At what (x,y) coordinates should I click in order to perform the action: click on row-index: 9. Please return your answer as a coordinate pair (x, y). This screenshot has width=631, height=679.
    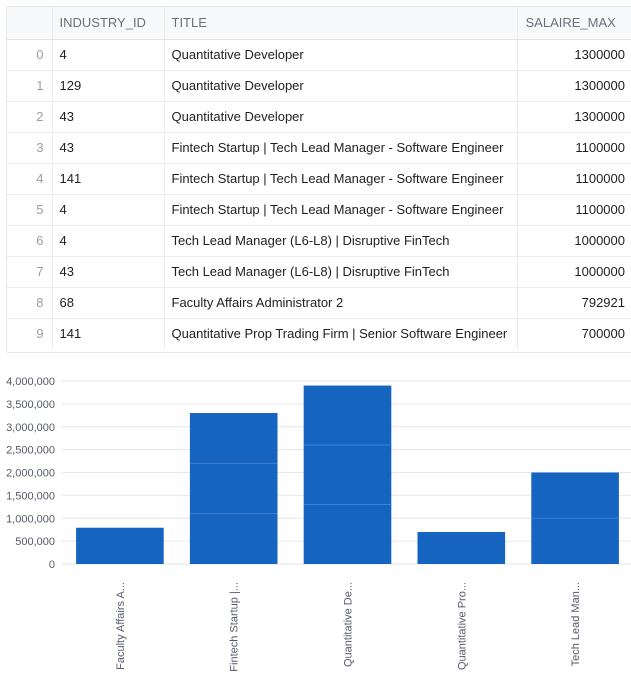
    Looking at the image, I should click on (30, 333).